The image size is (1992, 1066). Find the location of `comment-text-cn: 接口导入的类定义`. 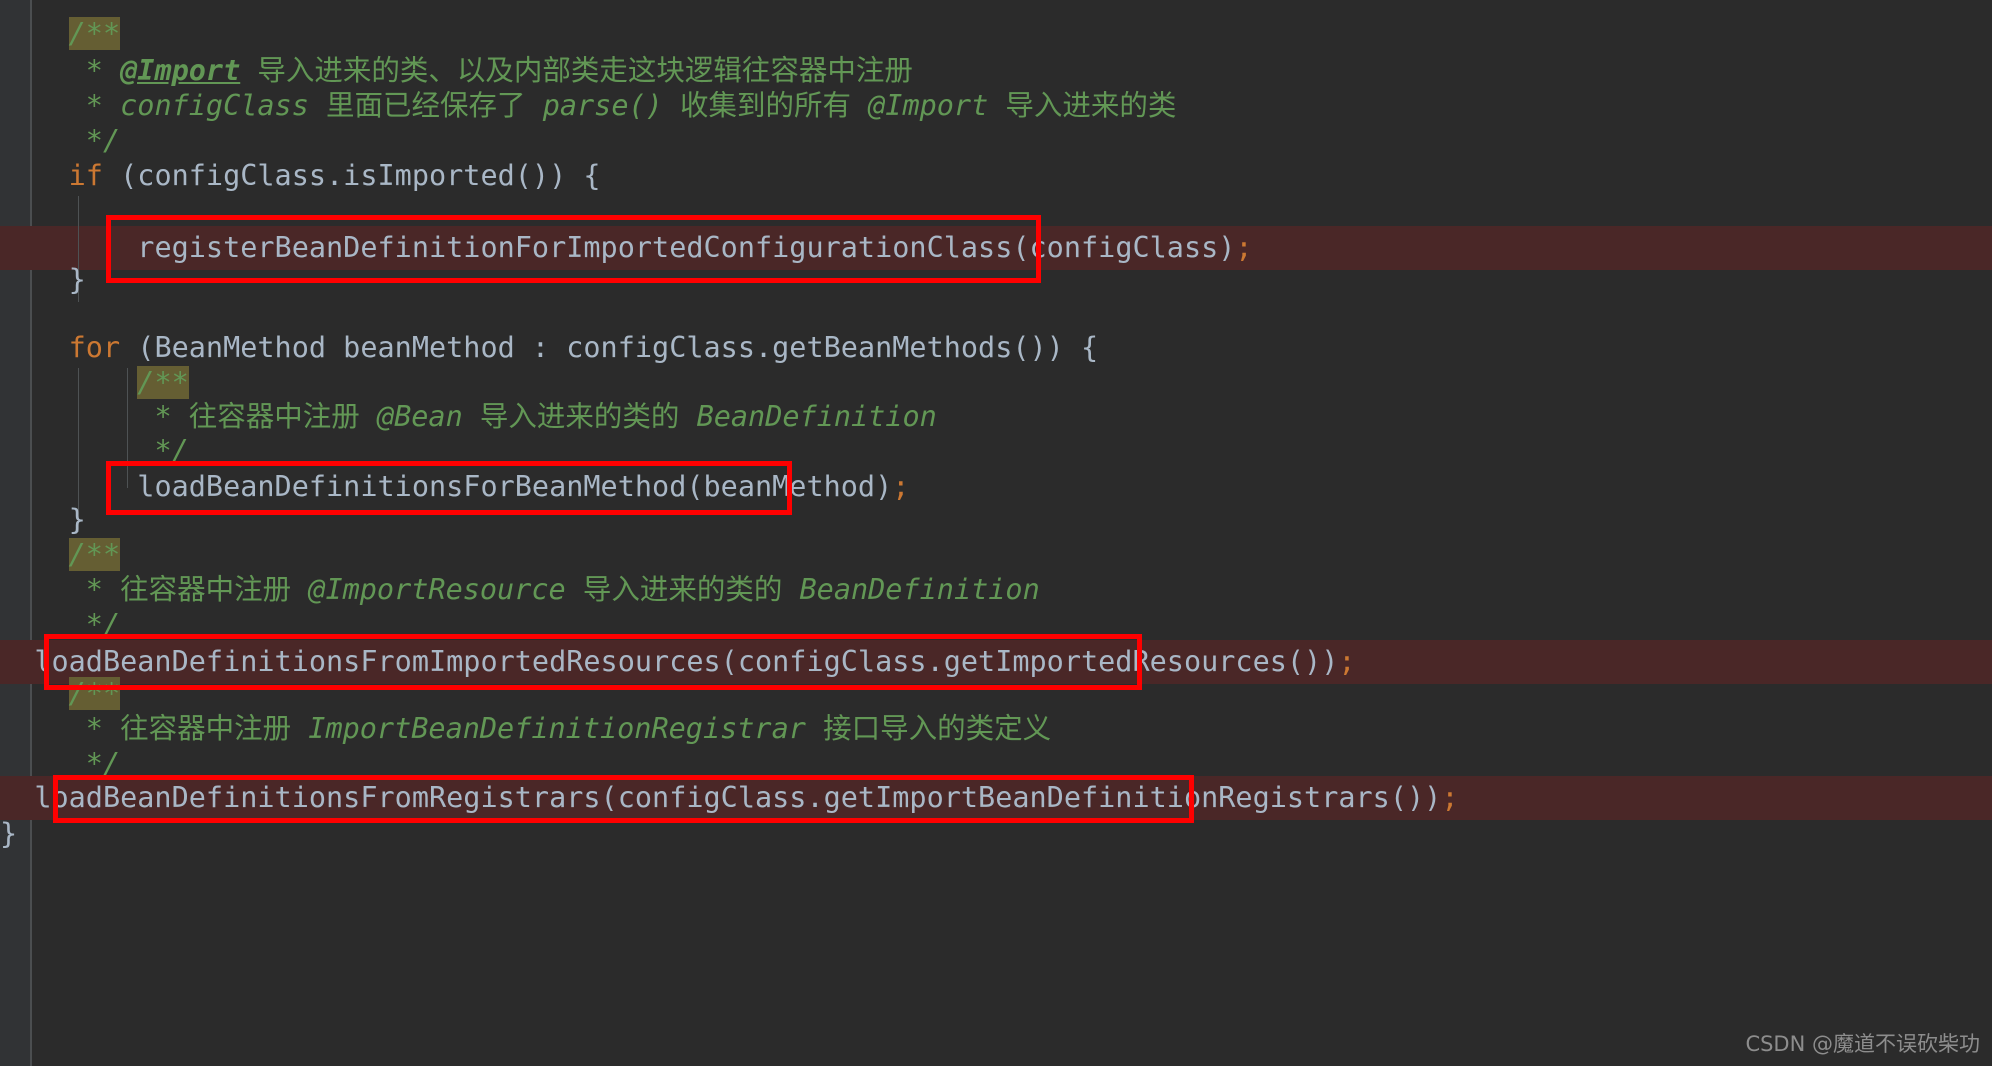

comment-text-cn: 接口导入的类定义 is located at coordinates (928, 728).